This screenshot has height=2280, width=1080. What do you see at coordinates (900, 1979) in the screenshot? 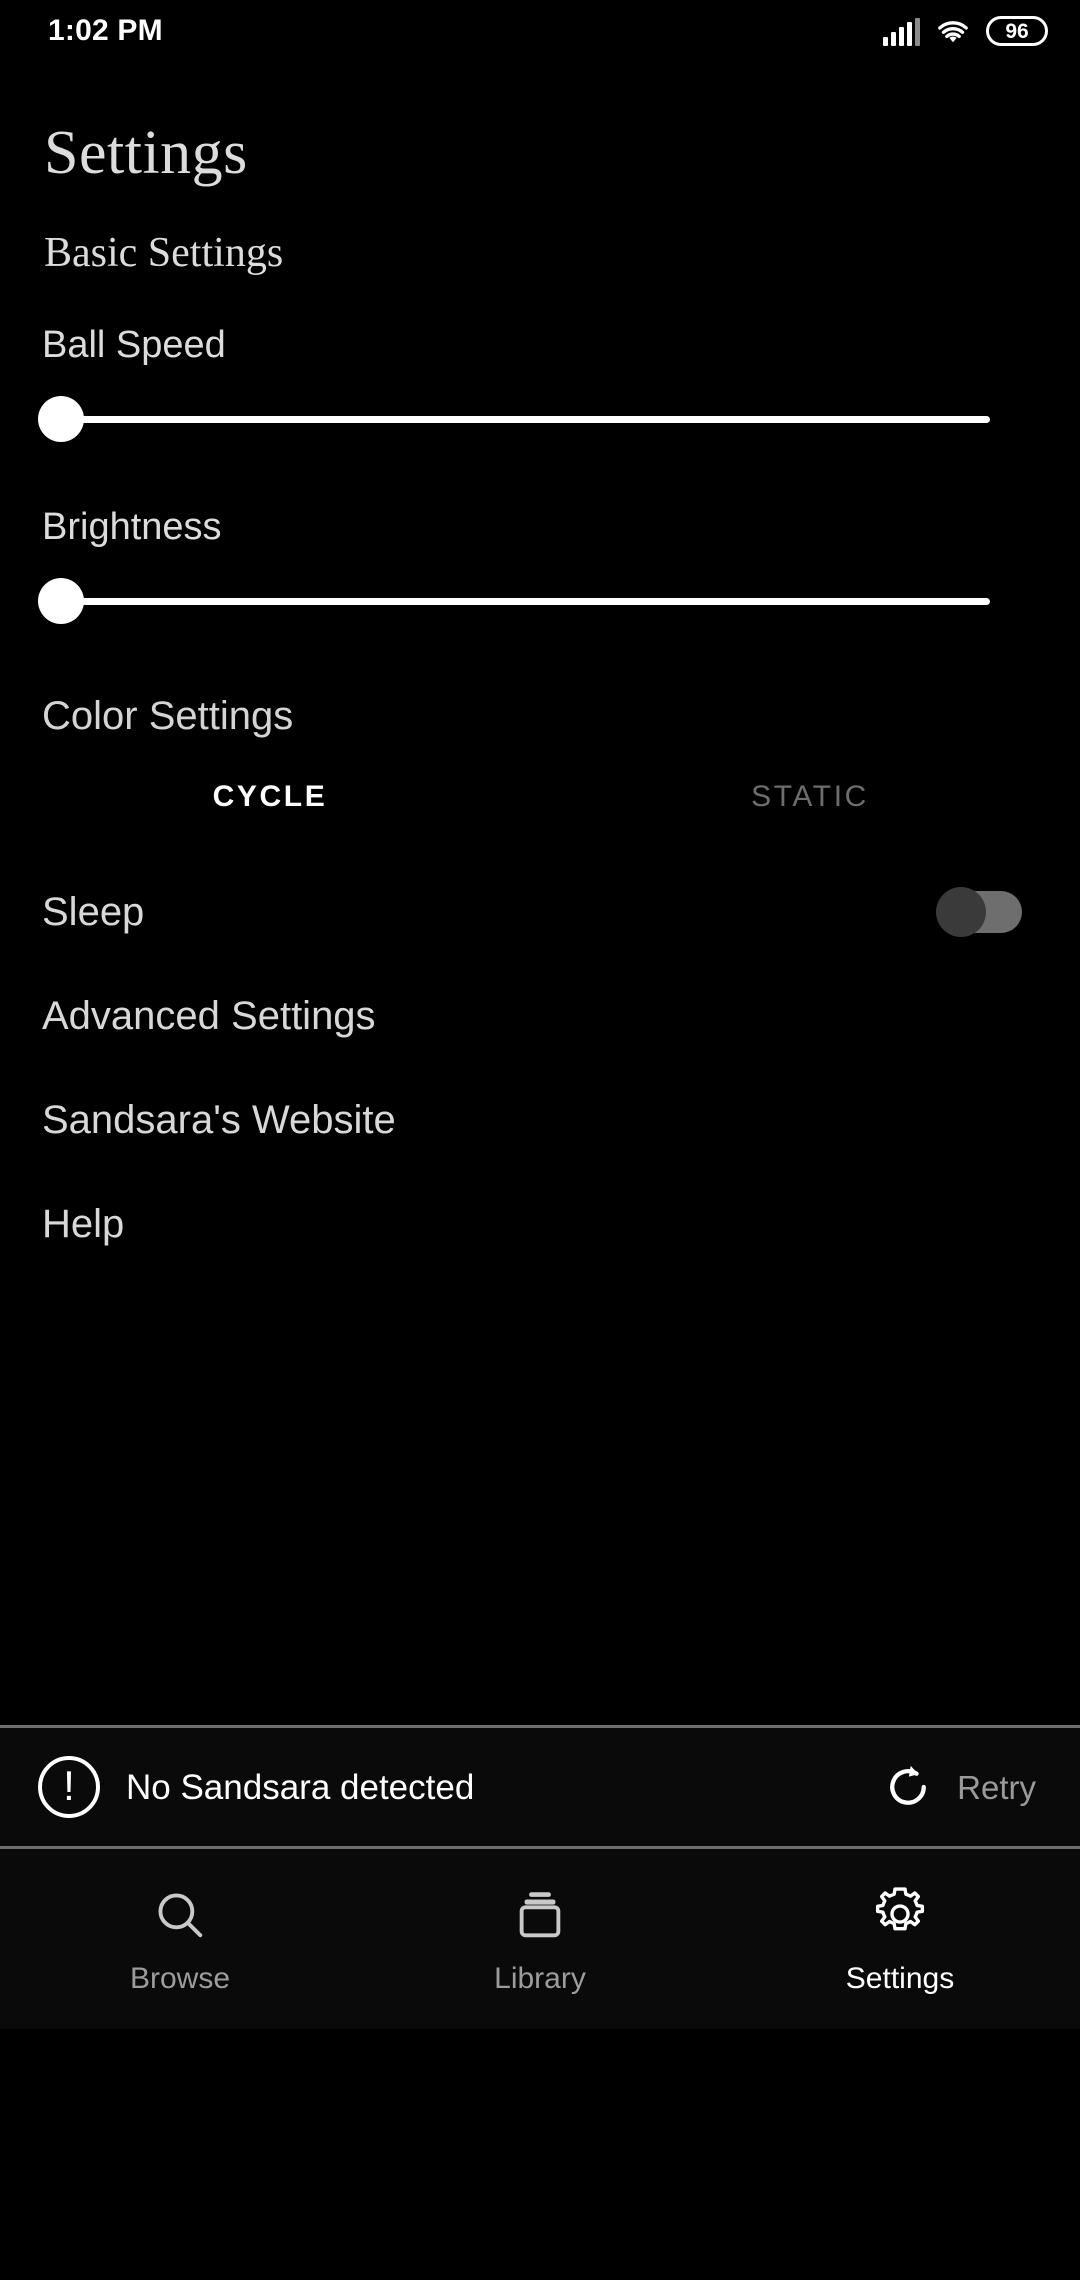
I see `nav-label-settings: Settings` at bounding box center [900, 1979].